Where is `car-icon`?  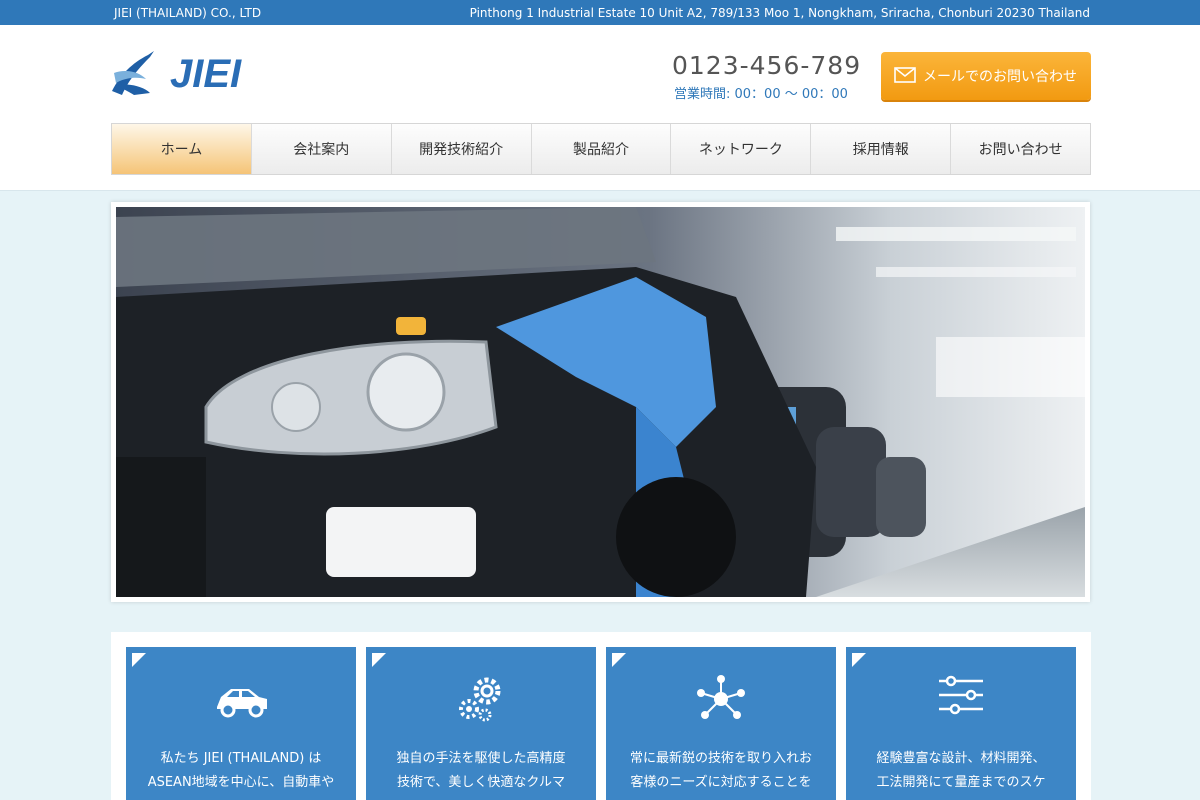
car-icon is located at coordinates (242, 703).